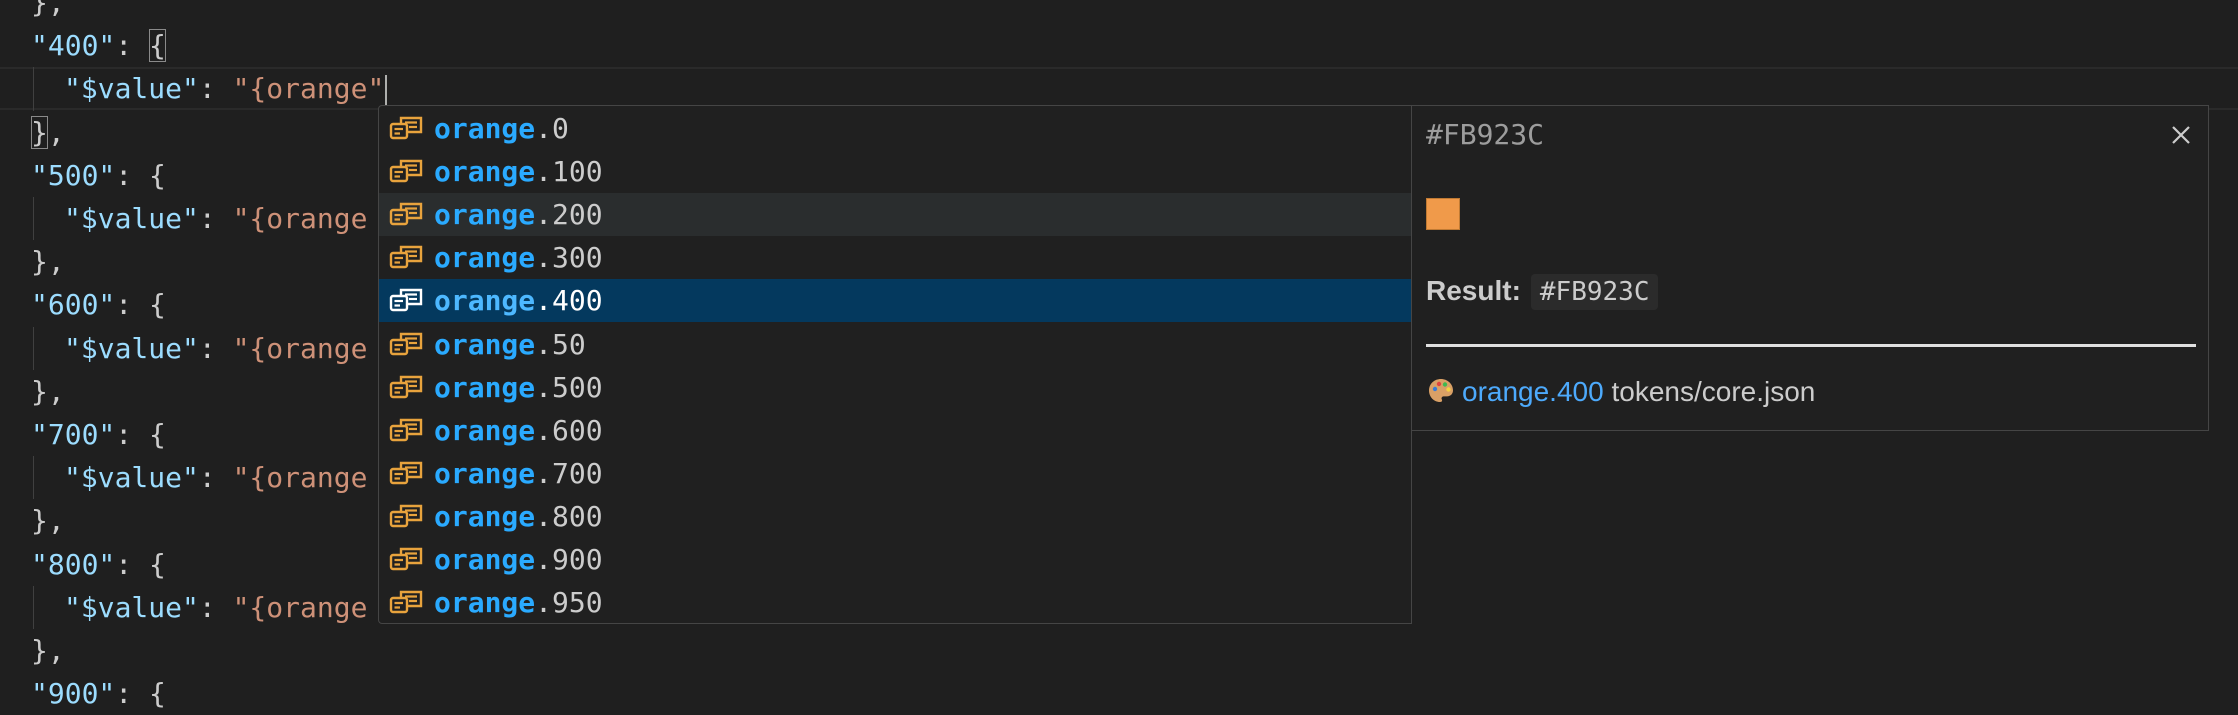 This screenshot has height=715, width=2238. What do you see at coordinates (1119, 45) in the screenshot?
I see `code-line: "400": {` at bounding box center [1119, 45].